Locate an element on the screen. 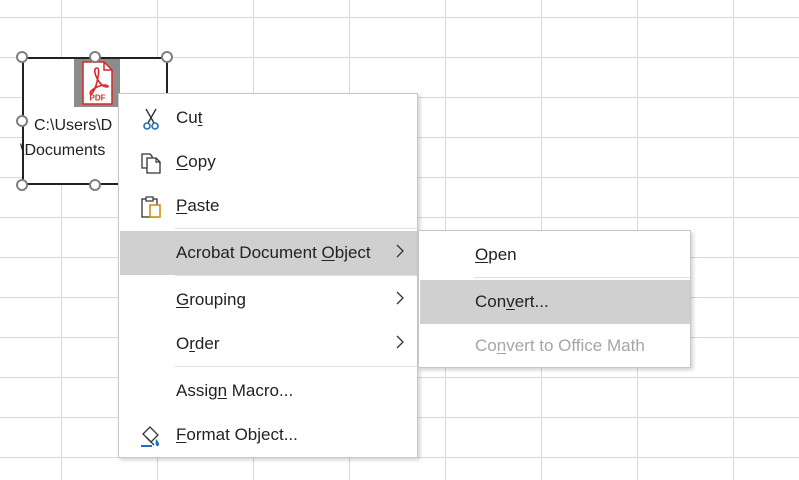  grid-row-line is located at coordinates (399, 17).